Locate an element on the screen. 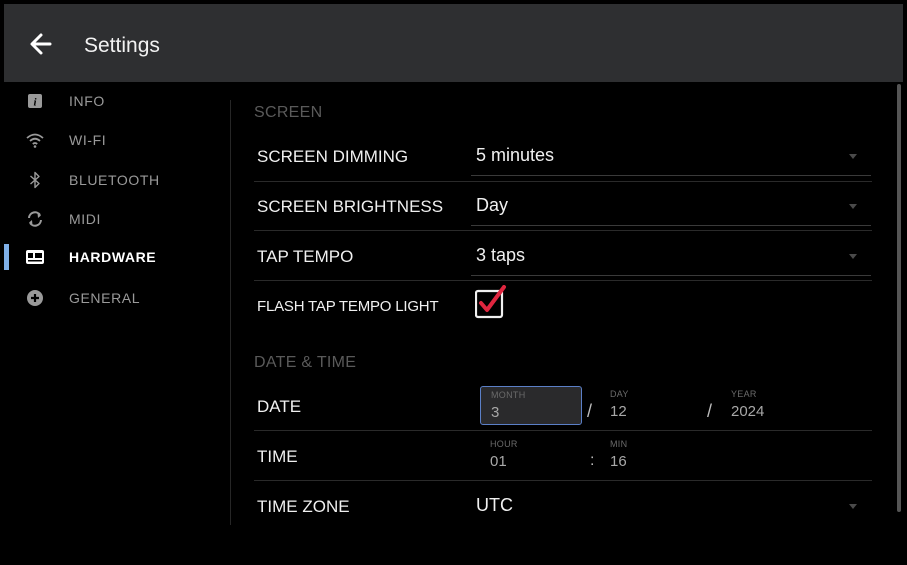 The image size is (907, 565). active-indicator is located at coordinates (6, 257).